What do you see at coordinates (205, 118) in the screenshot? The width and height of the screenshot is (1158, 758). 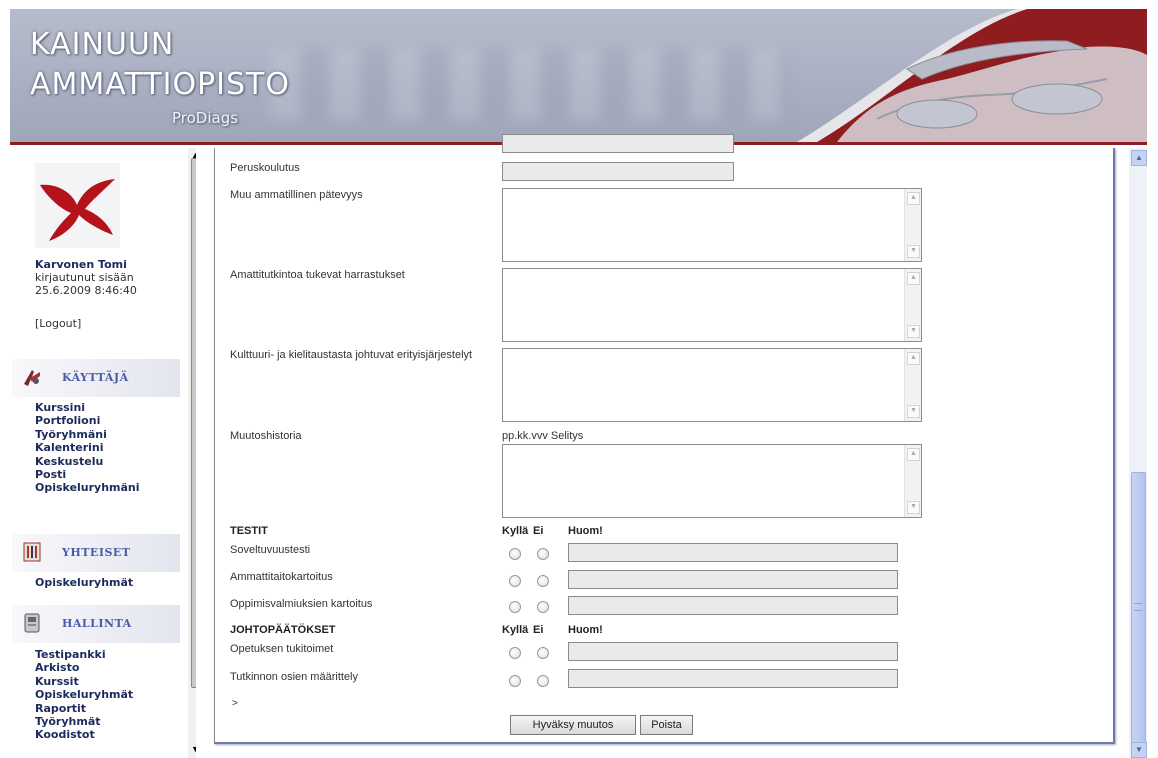 I see `logo-subtitle: ProDiags` at bounding box center [205, 118].